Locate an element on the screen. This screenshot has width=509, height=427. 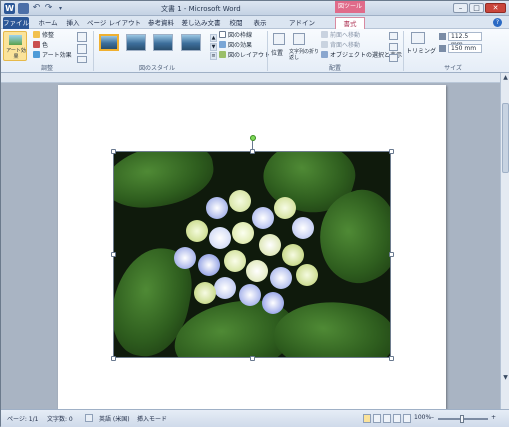
resize-handle-top-left is located at coordinates (113, 151).